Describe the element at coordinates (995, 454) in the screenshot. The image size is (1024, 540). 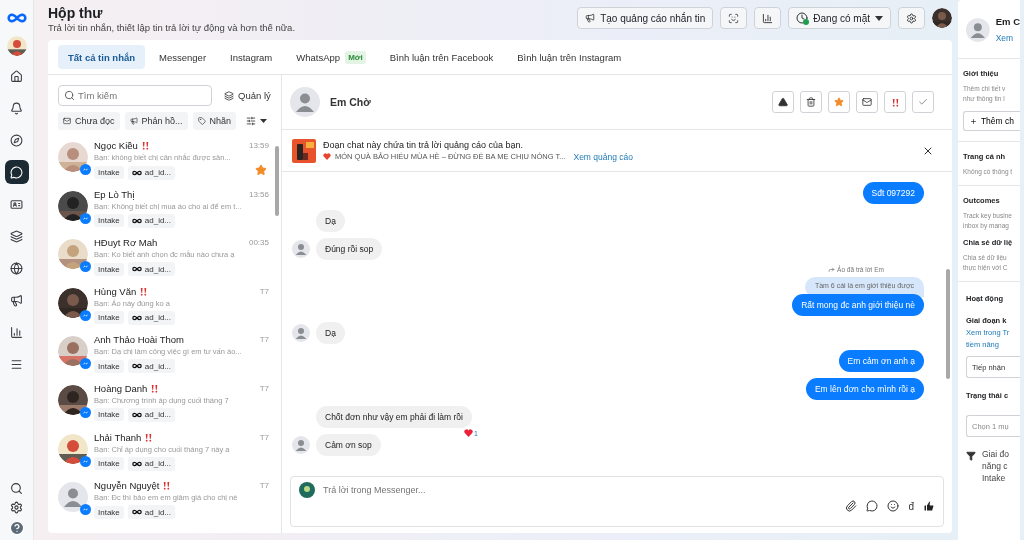
I see `note-text: Giai đo` at that location.